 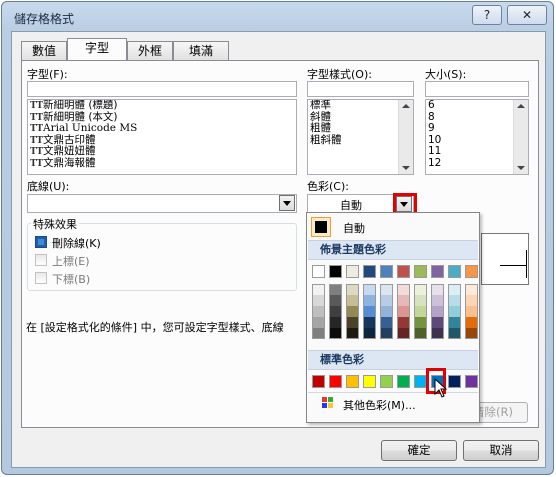 I want to click on color-swatch-column, so click(x=420, y=311).